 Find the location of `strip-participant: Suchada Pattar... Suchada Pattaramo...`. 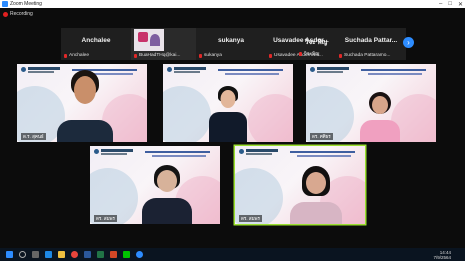

strip-participant: Suchada Pattar... Suchada Pattaramo... is located at coordinates (371, 44).